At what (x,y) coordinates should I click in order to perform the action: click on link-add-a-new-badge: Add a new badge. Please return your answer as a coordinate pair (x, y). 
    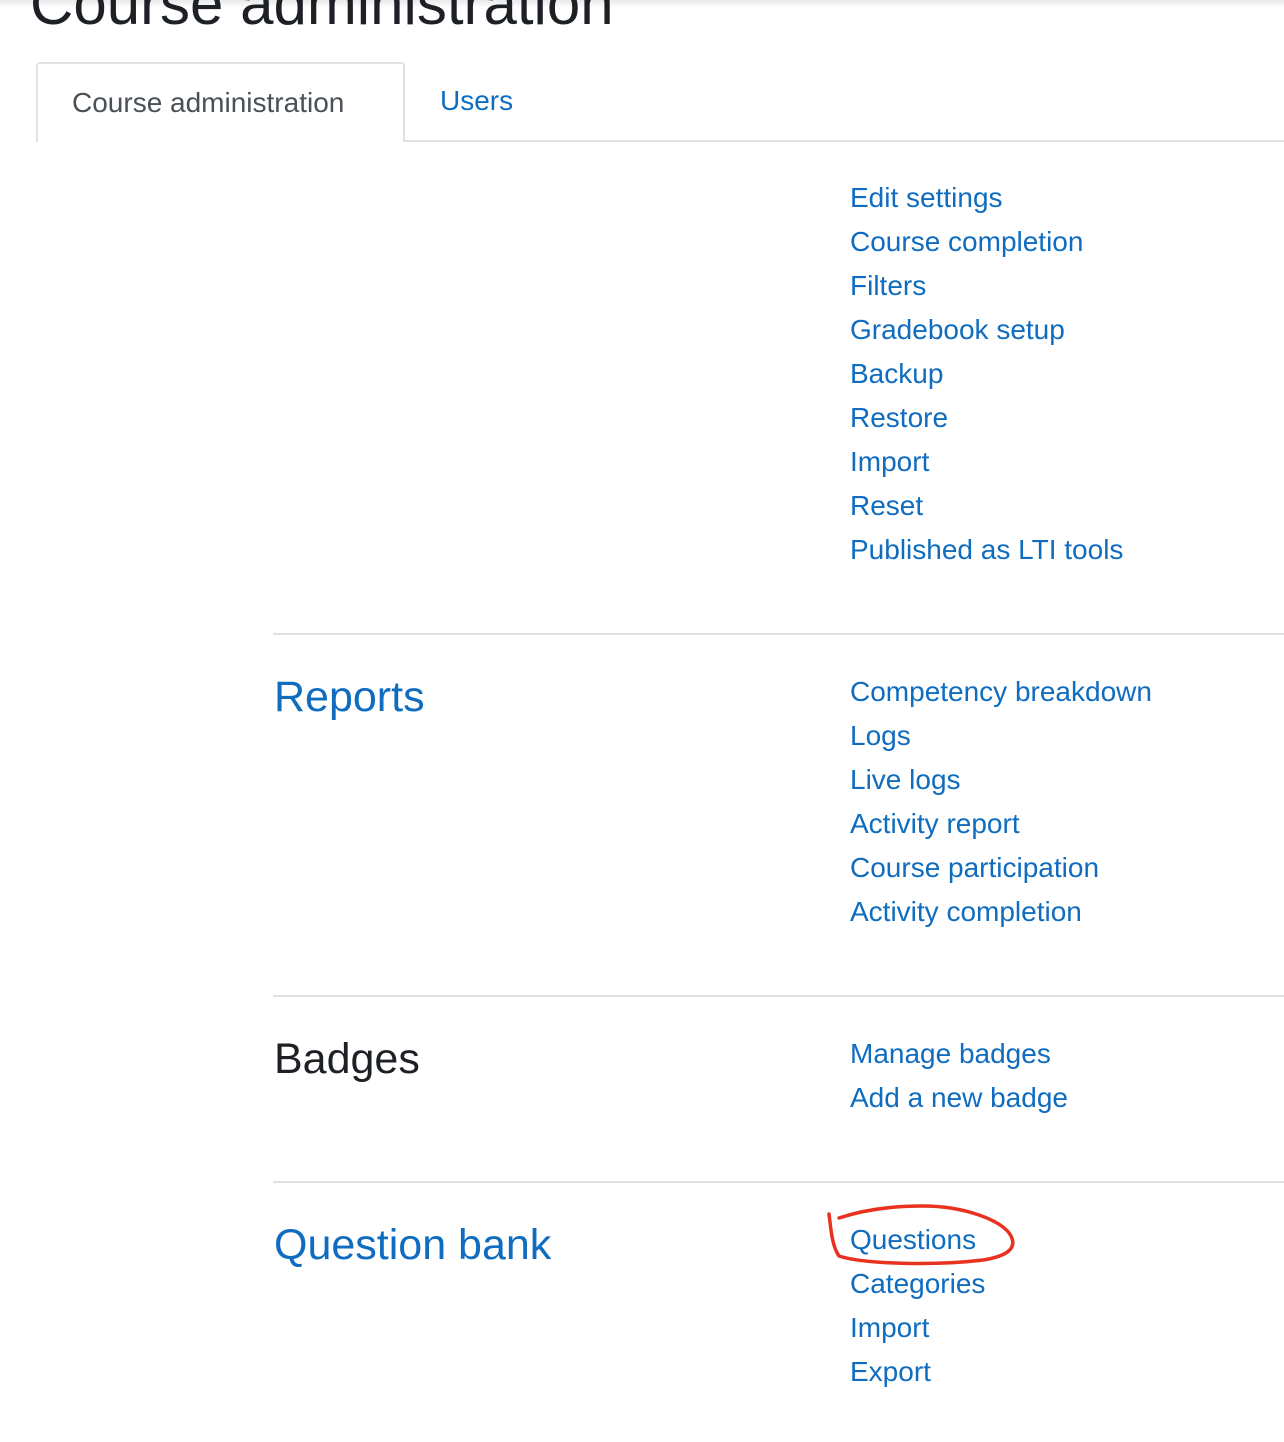
    Looking at the image, I should click on (959, 1098).